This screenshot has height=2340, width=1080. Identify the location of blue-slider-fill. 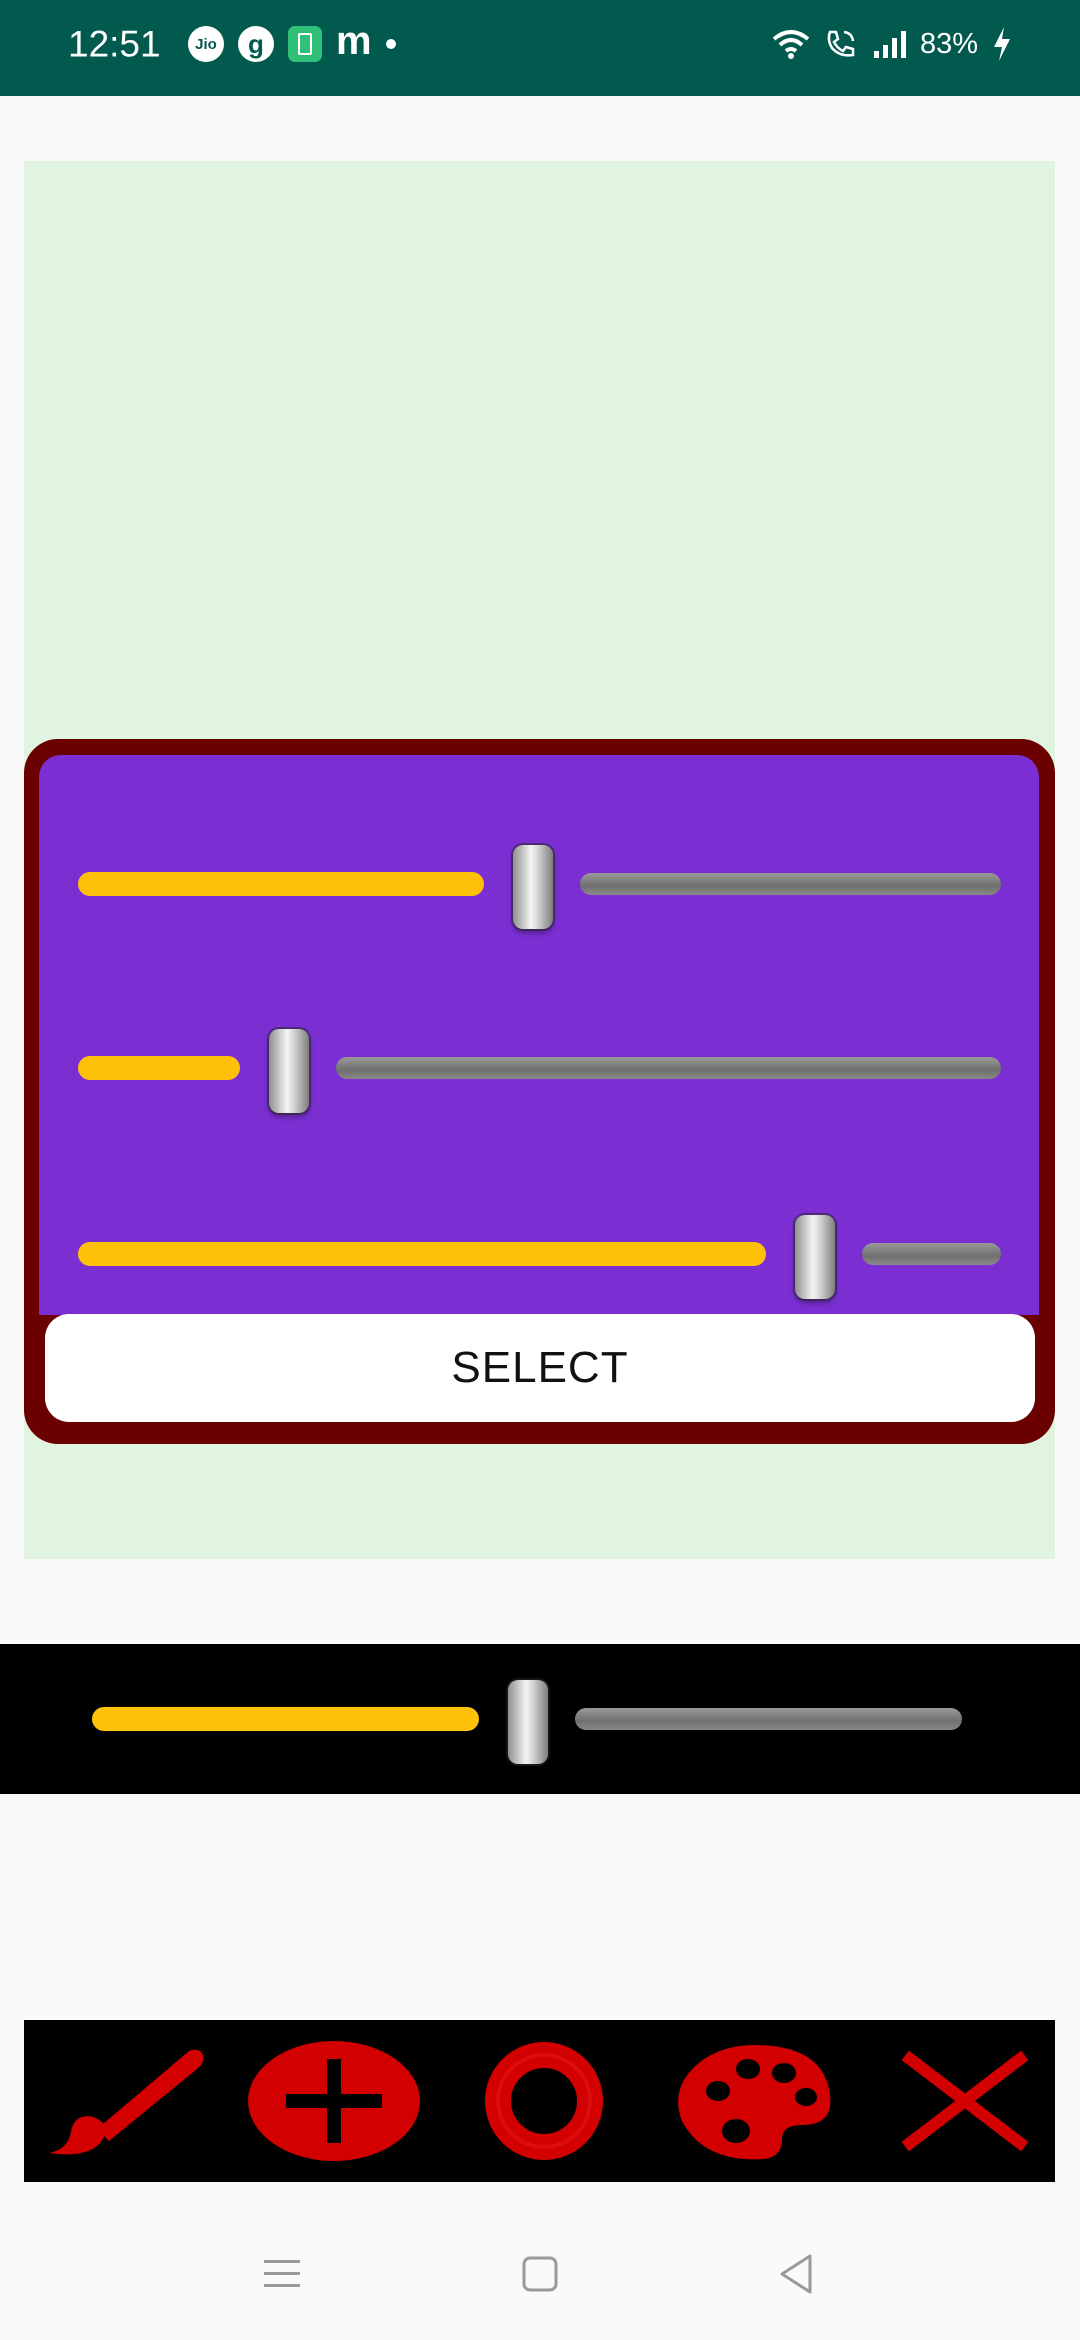
(422, 1254).